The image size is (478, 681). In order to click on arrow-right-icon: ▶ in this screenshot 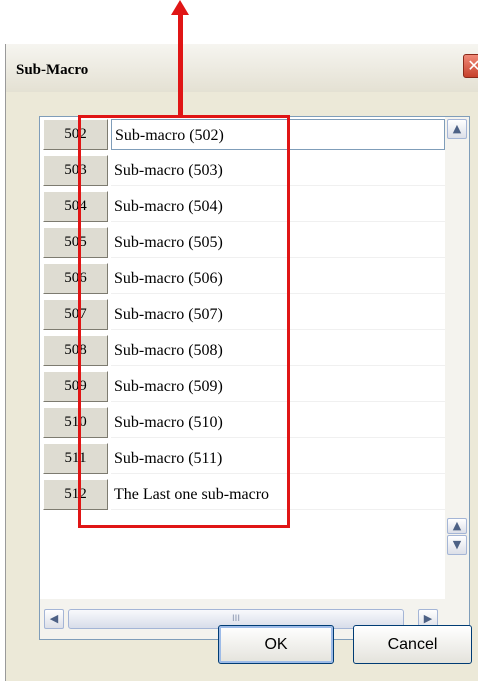, I will do `click(428, 618)`.